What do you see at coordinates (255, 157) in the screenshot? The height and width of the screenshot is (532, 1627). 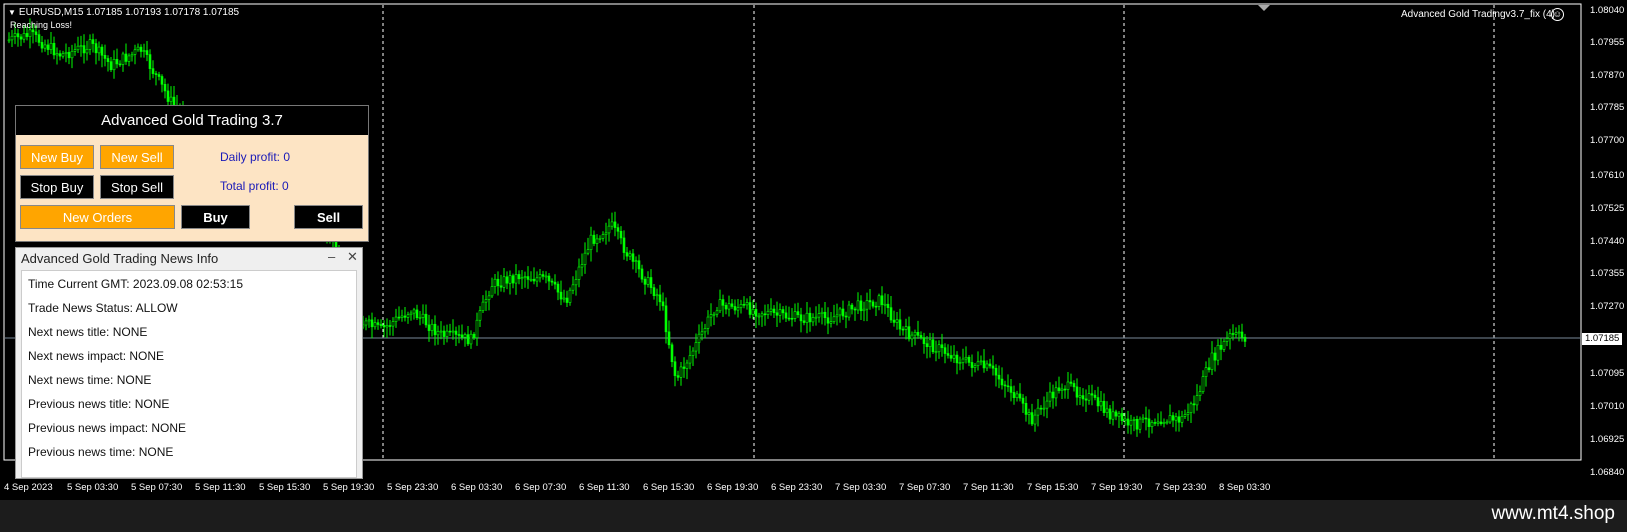 I see `daily-profit: Daily profit: 0` at bounding box center [255, 157].